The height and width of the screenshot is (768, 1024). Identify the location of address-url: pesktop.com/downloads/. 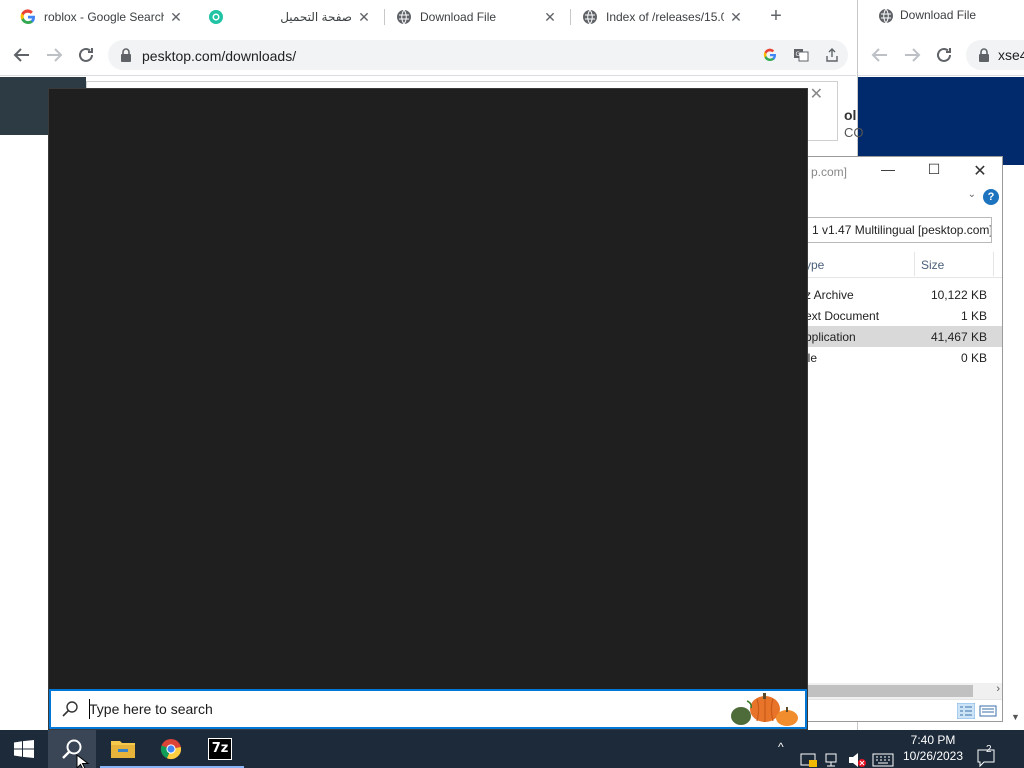
(219, 56).